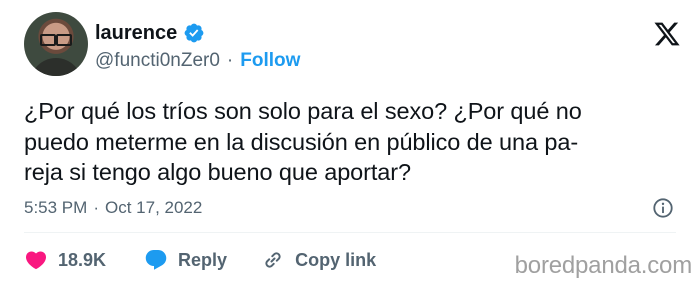 The image size is (700, 287). Describe the element at coordinates (56, 207) in the screenshot. I see `tweet-time: 5:53 PM` at that location.